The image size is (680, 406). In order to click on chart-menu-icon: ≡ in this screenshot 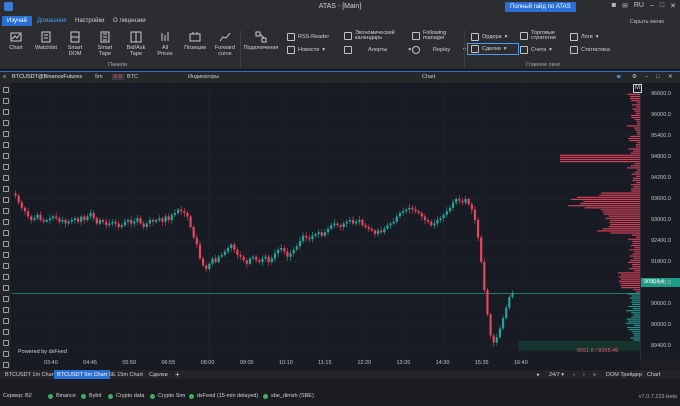, I will do `click(4, 77)`.